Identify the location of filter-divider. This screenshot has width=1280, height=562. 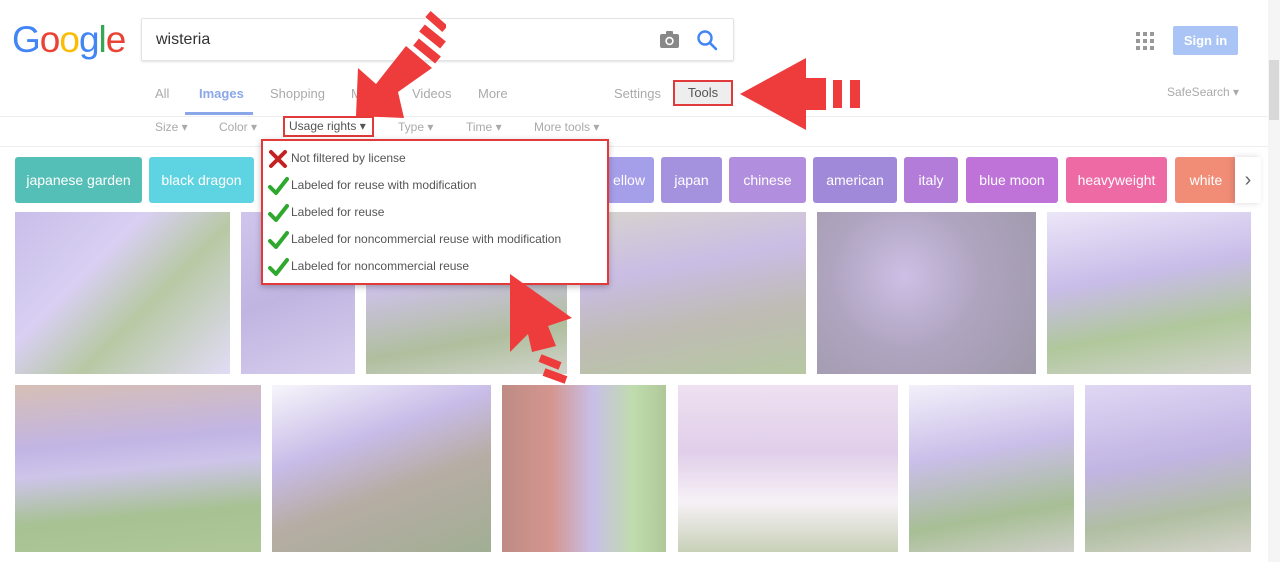
(634, 146).